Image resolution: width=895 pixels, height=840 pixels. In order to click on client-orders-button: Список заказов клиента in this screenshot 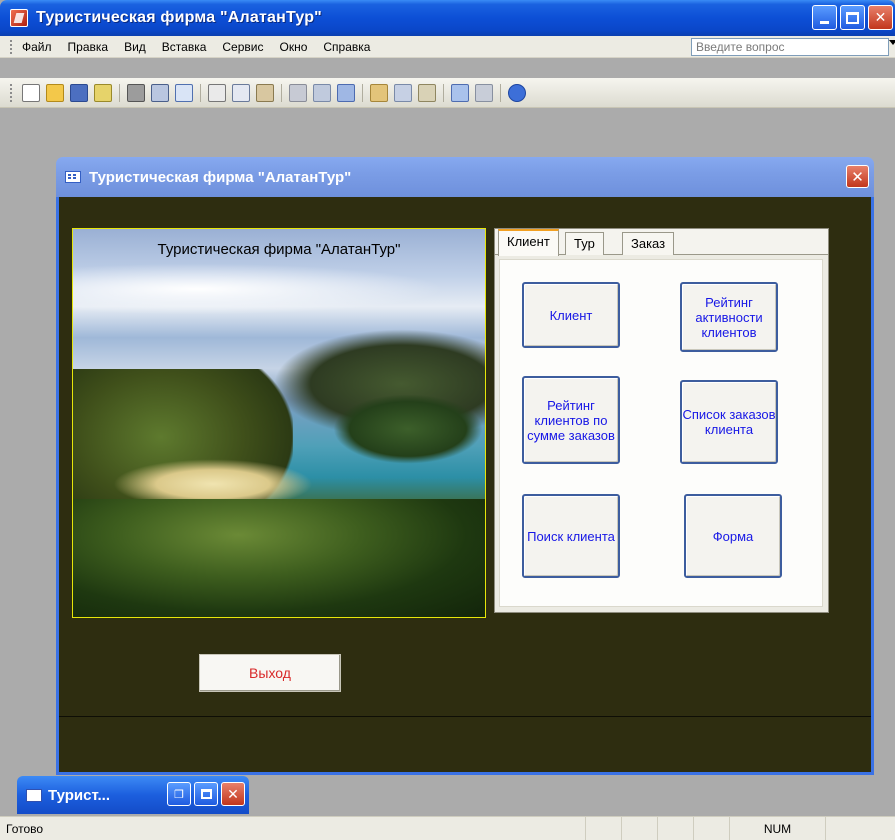, I will do `click(729, 422)`.